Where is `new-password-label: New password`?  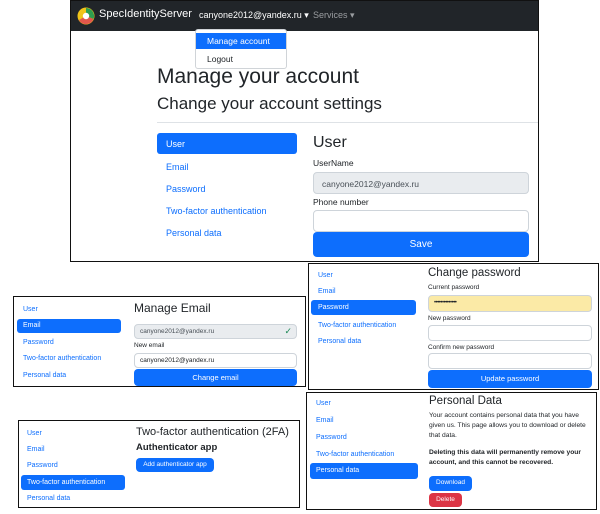
new-password-label: New password is located at coordinates (449, 318).